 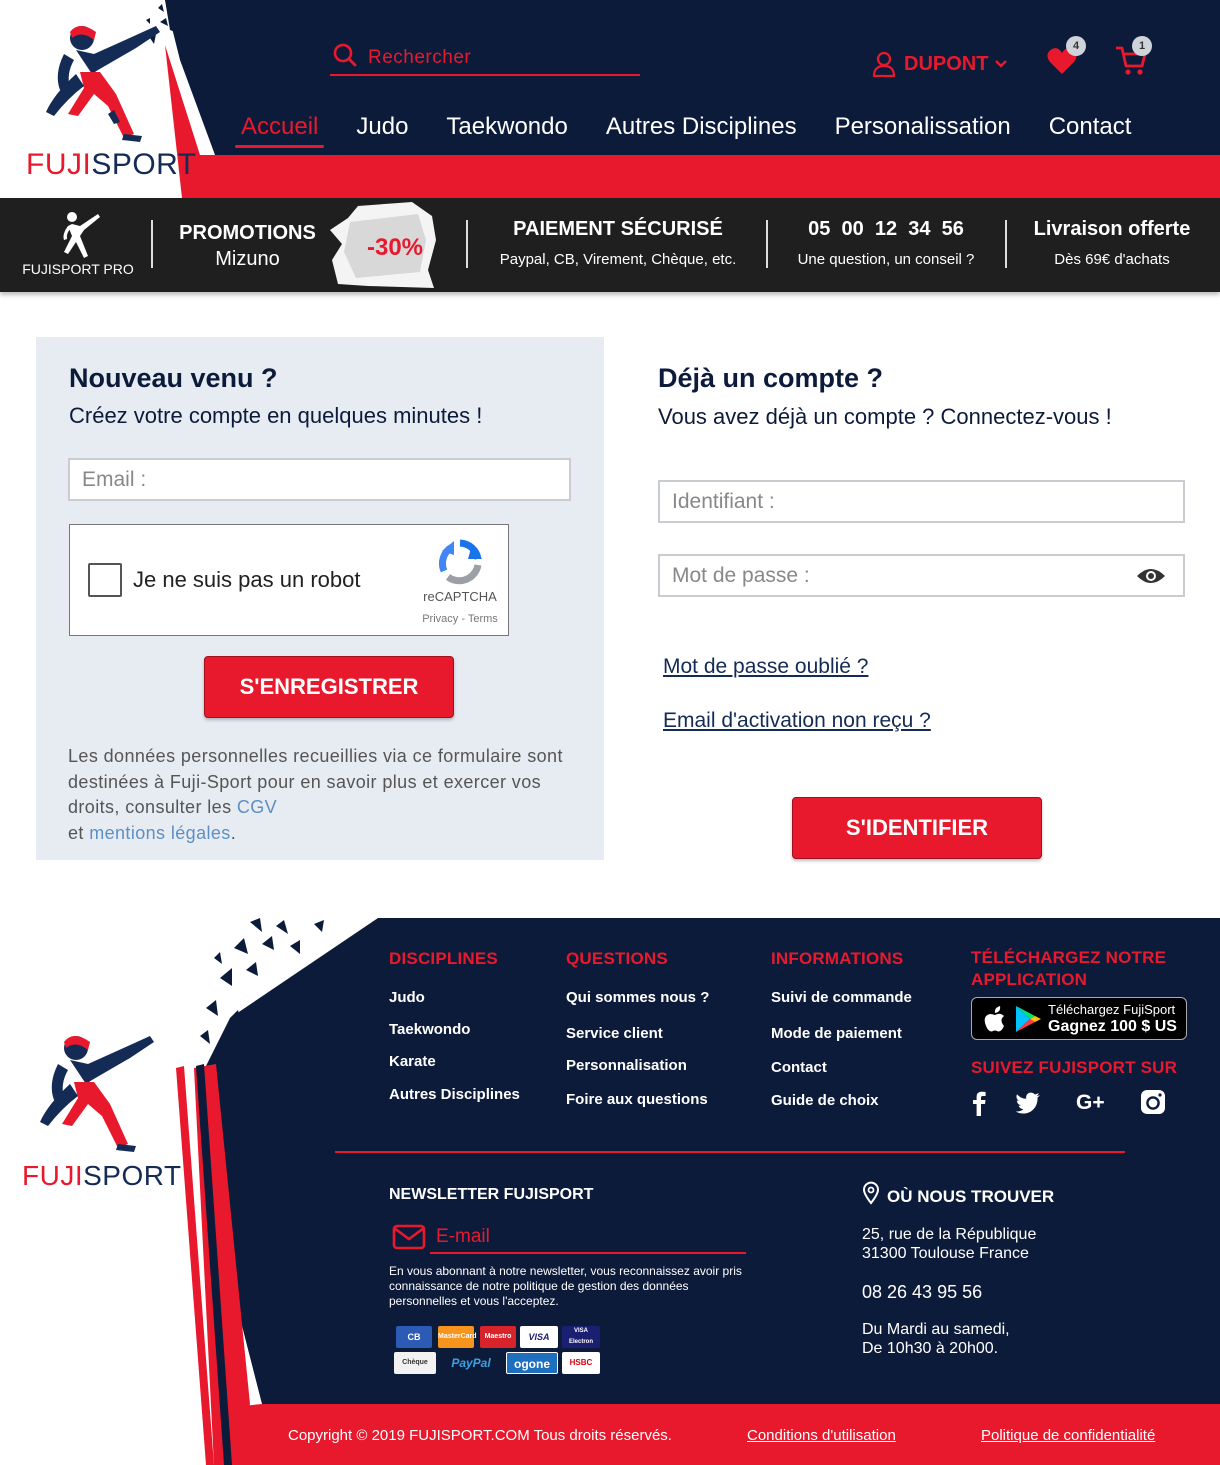 What do you see at coordinates (765, 667) in the screenshot?
I see `forgot-password-link: Mot de passe oublié ?` at bounding box center [765, 667].